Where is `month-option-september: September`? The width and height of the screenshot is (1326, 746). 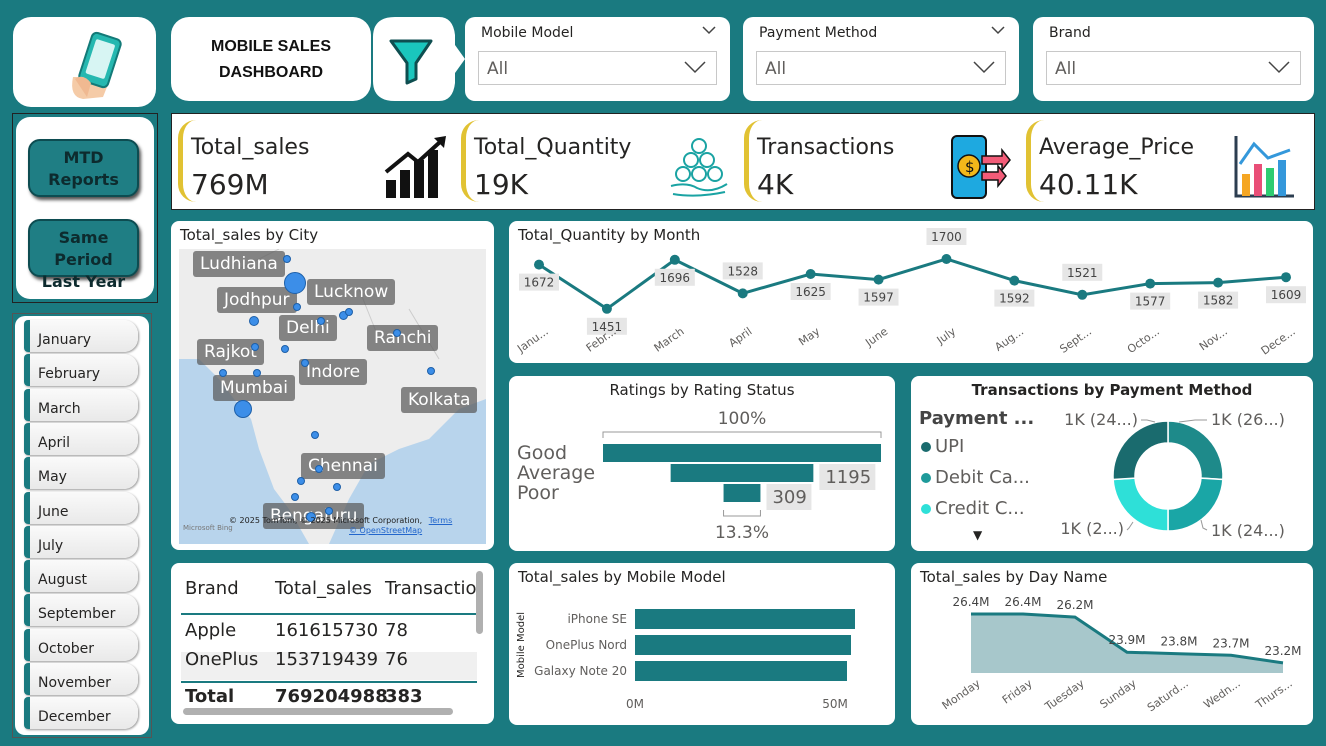 month-option-september: September is located at coordinates (81, 610).